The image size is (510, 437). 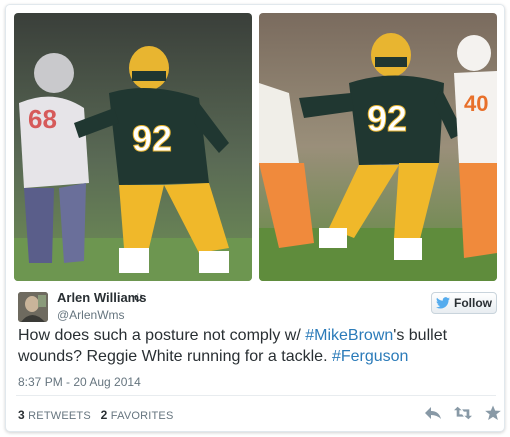 I want to click on avatar-image, so click(x=33, y=307).